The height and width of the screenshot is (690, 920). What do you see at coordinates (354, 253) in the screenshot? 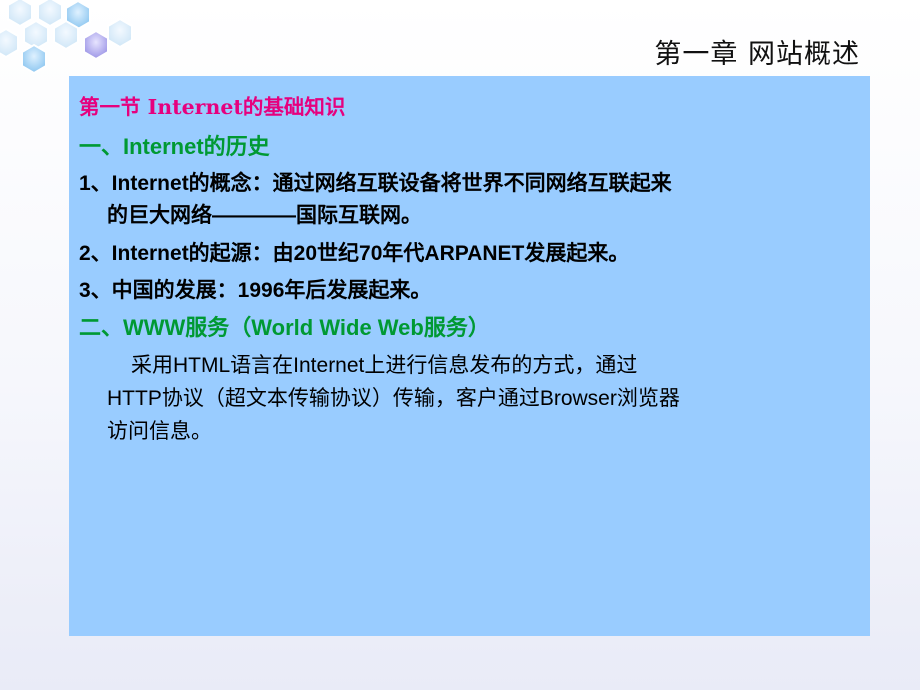
I see `list-item-origin: 2、Internet的起源：由20世纪70年代ARPANET发展起来。` at bounding box center [354, 253].